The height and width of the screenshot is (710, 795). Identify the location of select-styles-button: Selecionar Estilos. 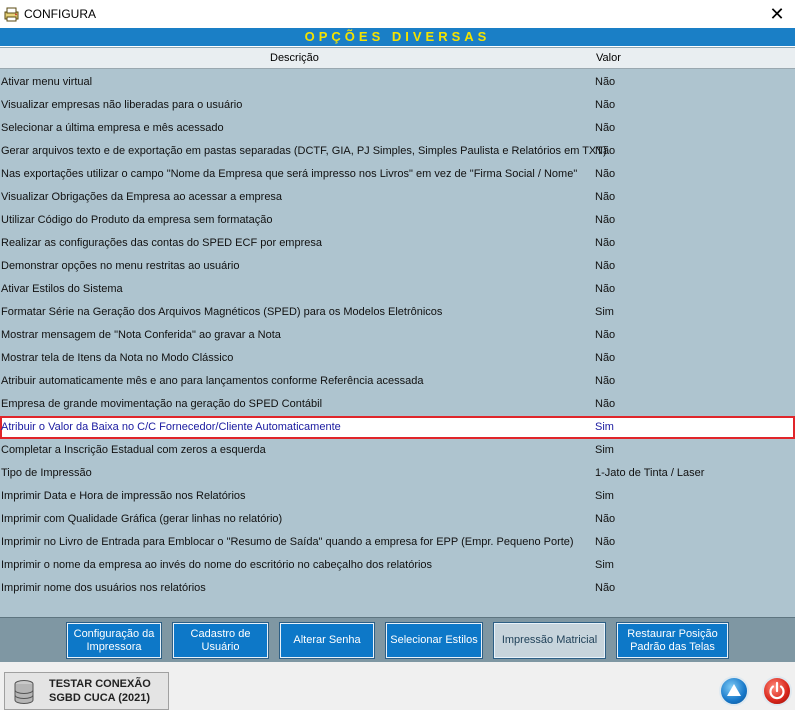
(434, 640).